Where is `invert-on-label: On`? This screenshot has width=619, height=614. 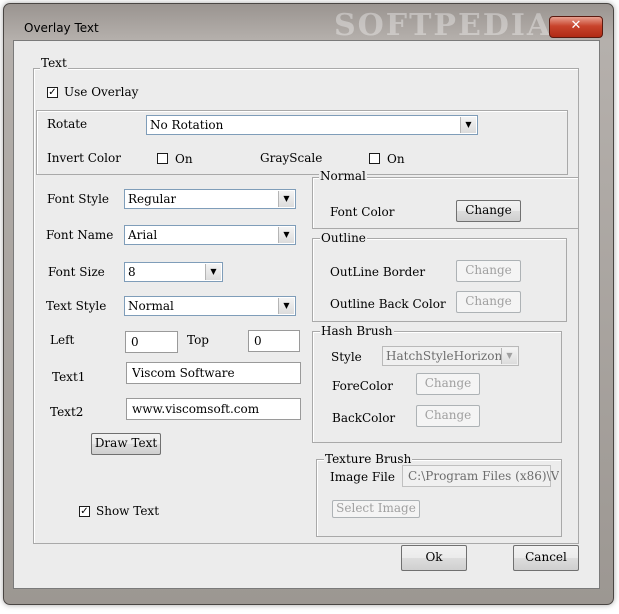
invert-on-label: On is located at coordinates (184, 159).